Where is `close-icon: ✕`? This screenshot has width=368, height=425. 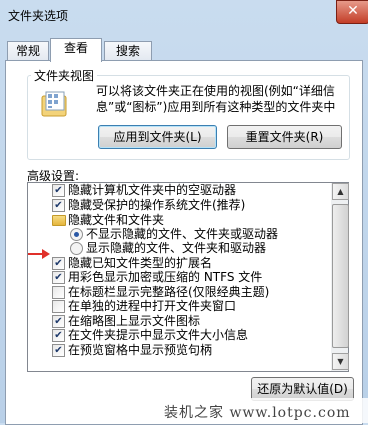 close-icon: ✕ is located at coordinates (353, 11).